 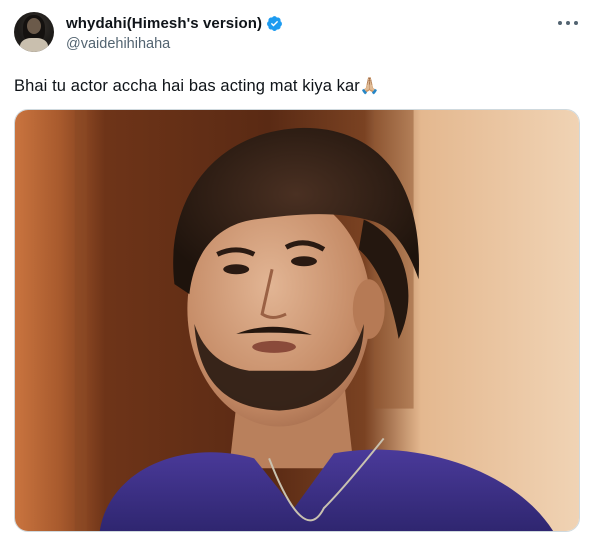 I want to click on folded-hands-emoji: 🙏🏼, so click(x=369, y=86).